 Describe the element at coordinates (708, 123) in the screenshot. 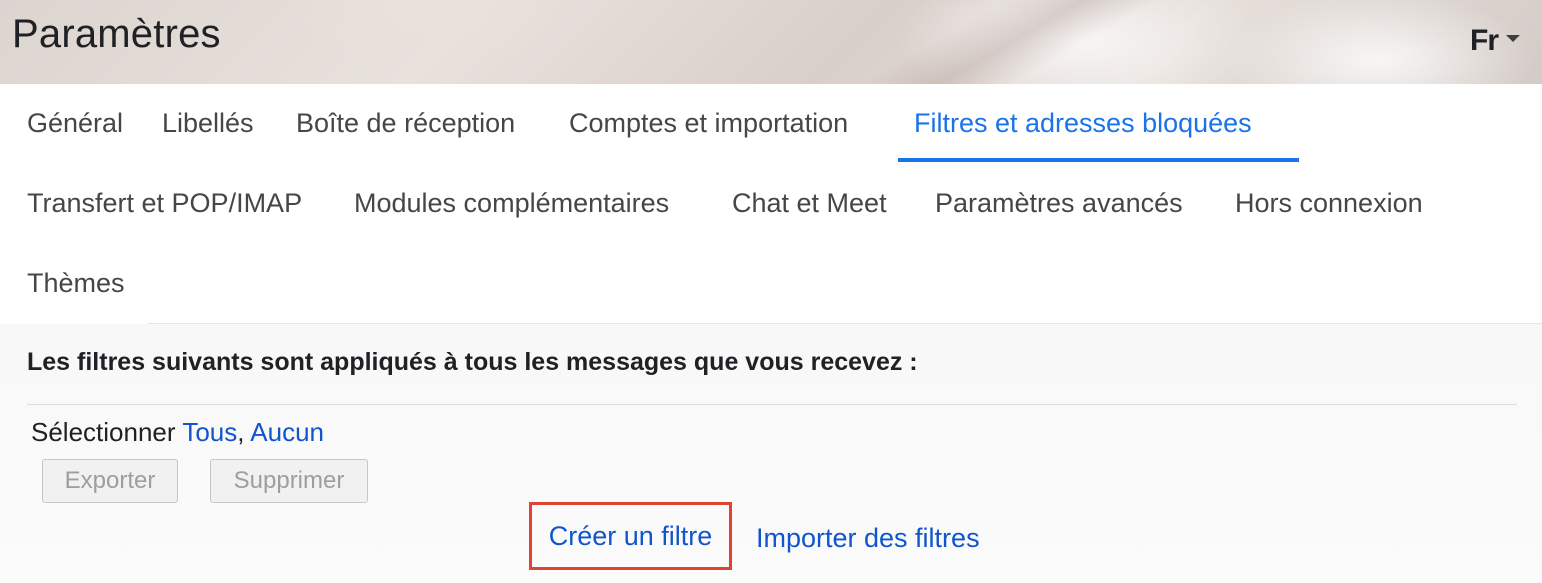

I see `tab-accounts-import: Comptes et importation` at that location.